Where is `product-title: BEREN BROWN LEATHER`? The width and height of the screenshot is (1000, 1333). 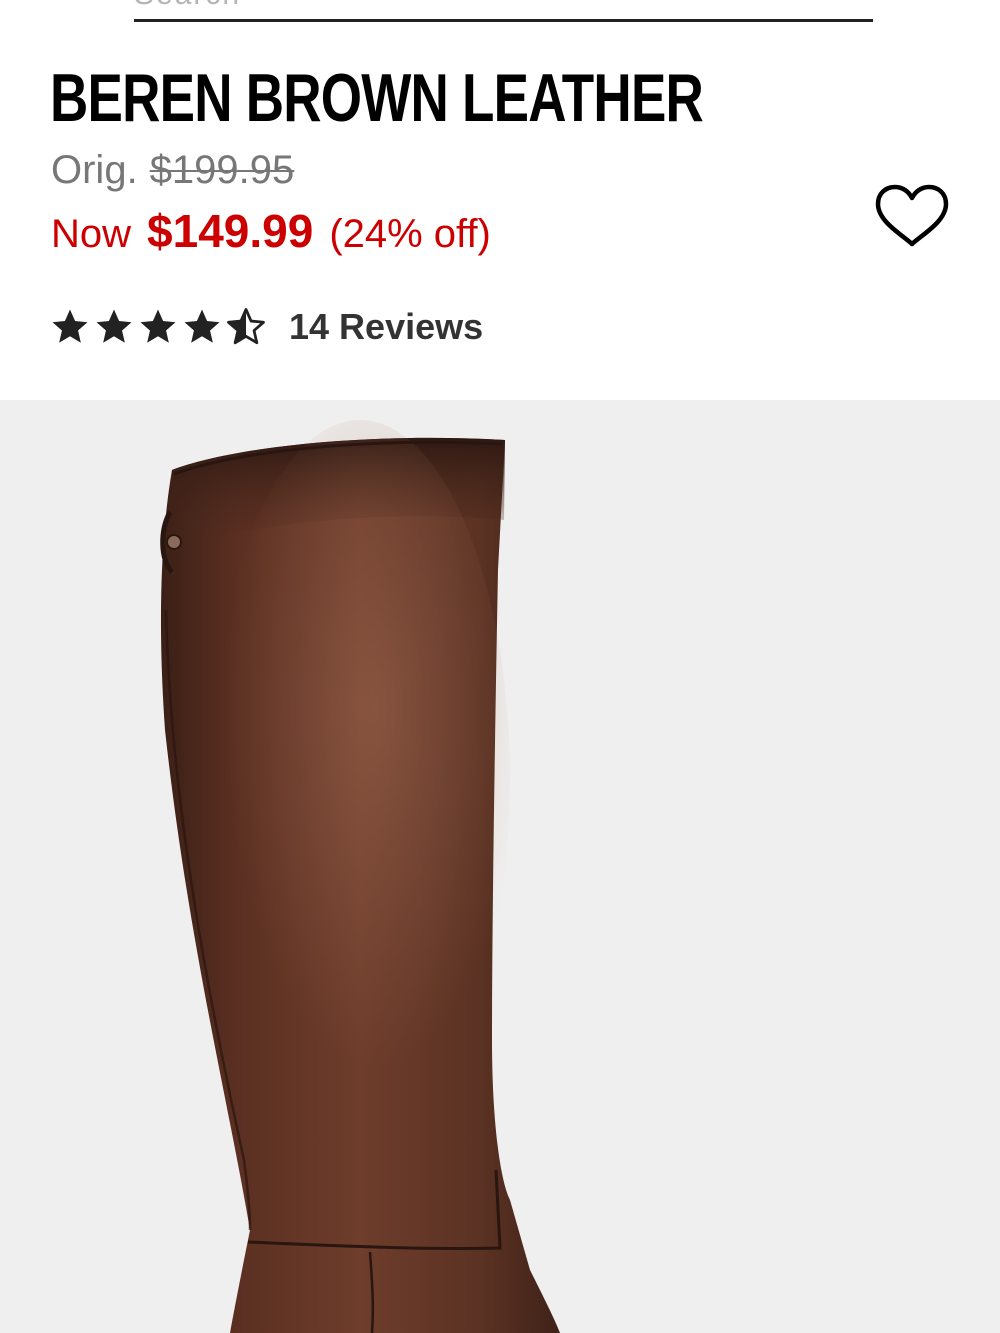
product-title: BEREN BROWN LEATHER is located at coordinates (377, 98).